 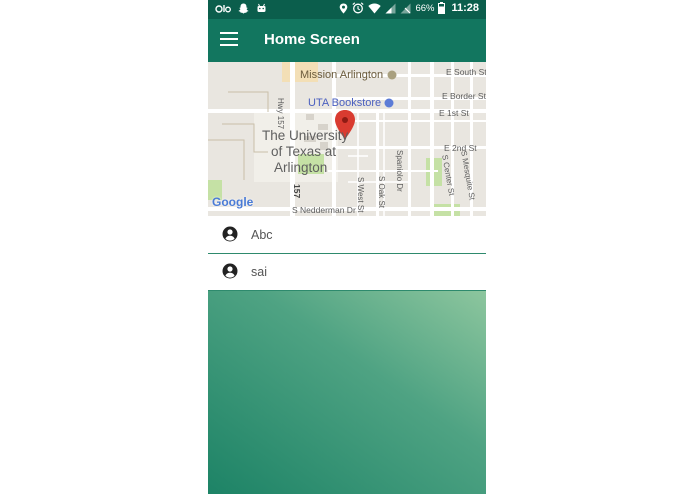 What do you see at coordinates (243, 8) in the screenshot?
I see `snapchat-icon` at bounding box center [243, 8].